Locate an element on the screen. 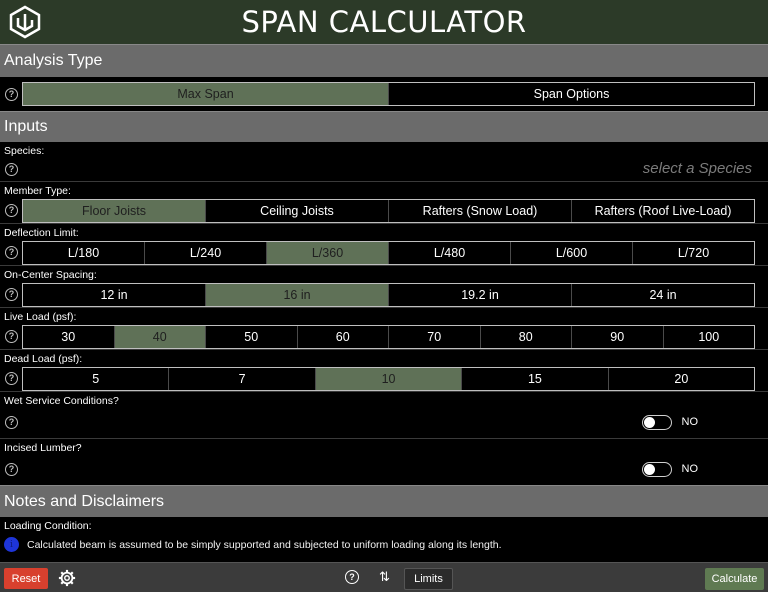 The width and height of the screenshot is (768, 592). species-label: Species: is located at coordinates (24, 151).